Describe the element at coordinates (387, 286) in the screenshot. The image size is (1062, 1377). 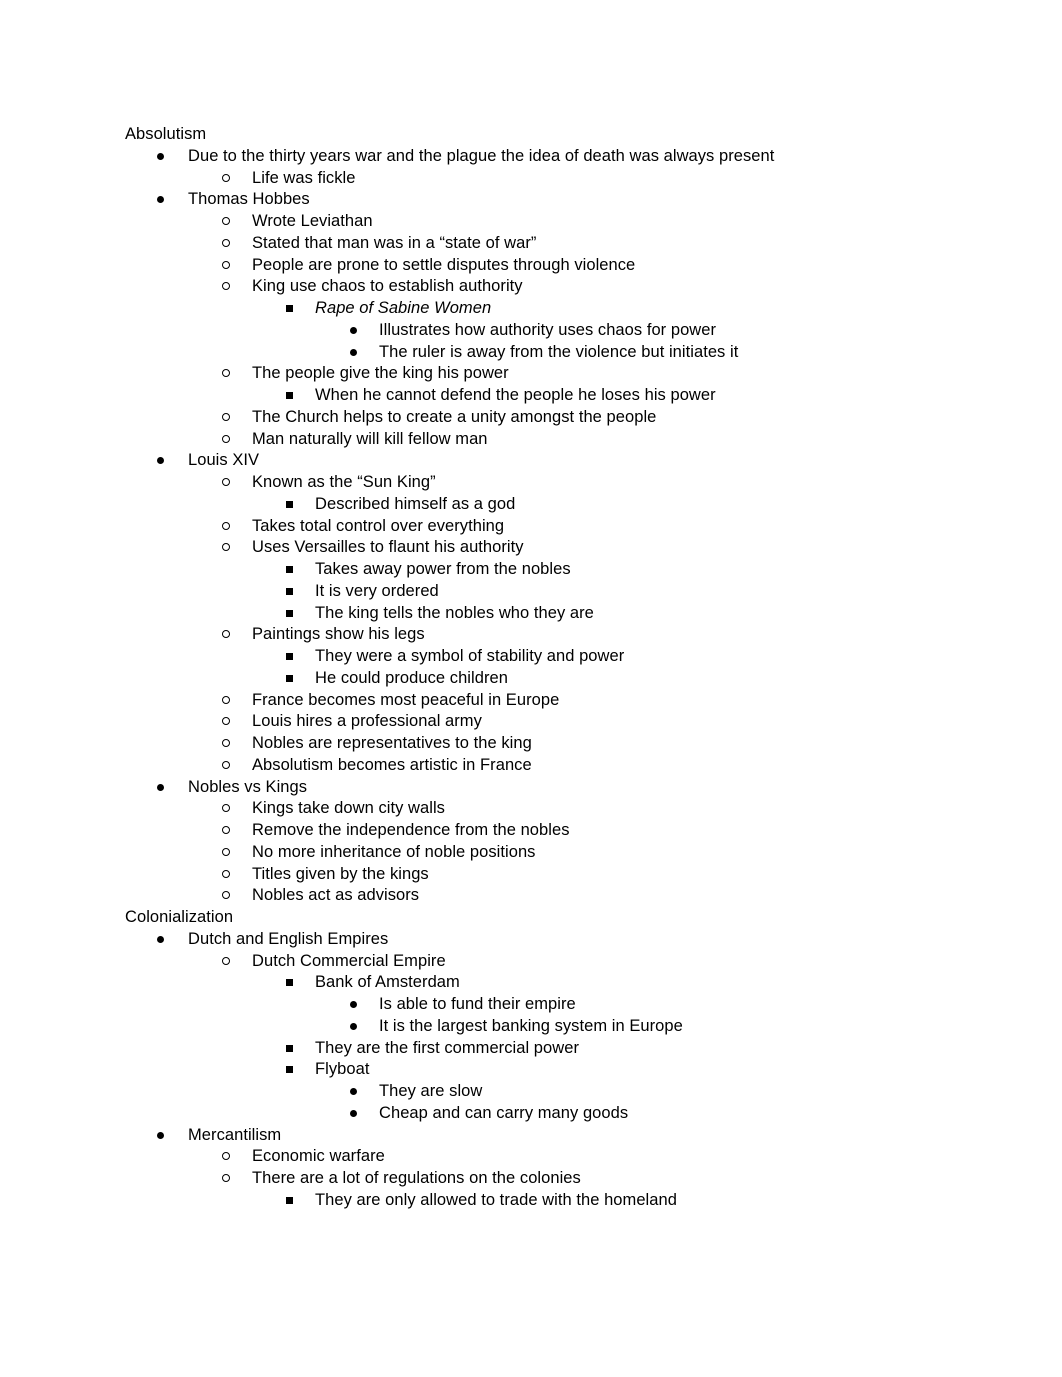
I see `outline-item-text: King use chaos to establish authority` at that location.